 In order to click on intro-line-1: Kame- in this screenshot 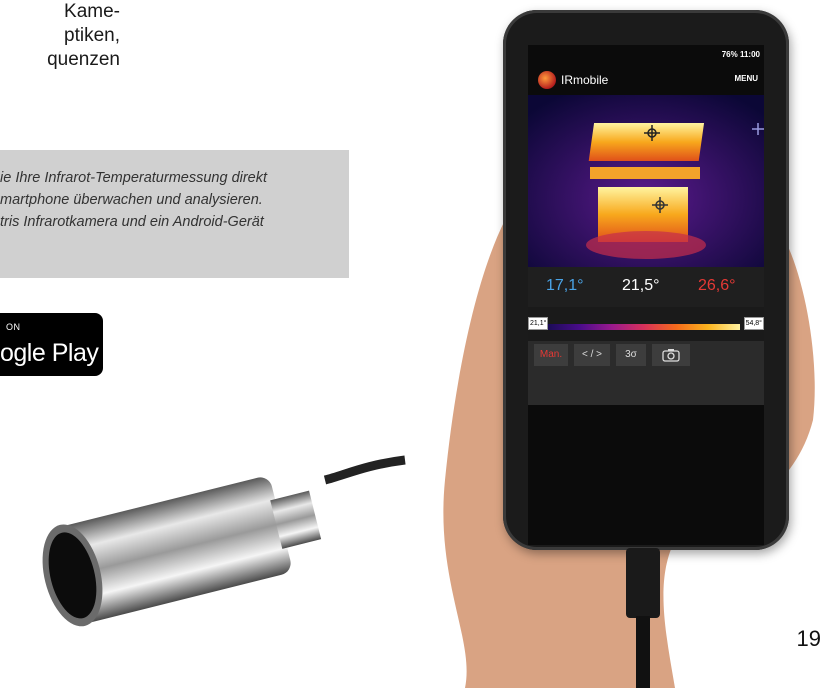, I will do `click(92, 11)`.